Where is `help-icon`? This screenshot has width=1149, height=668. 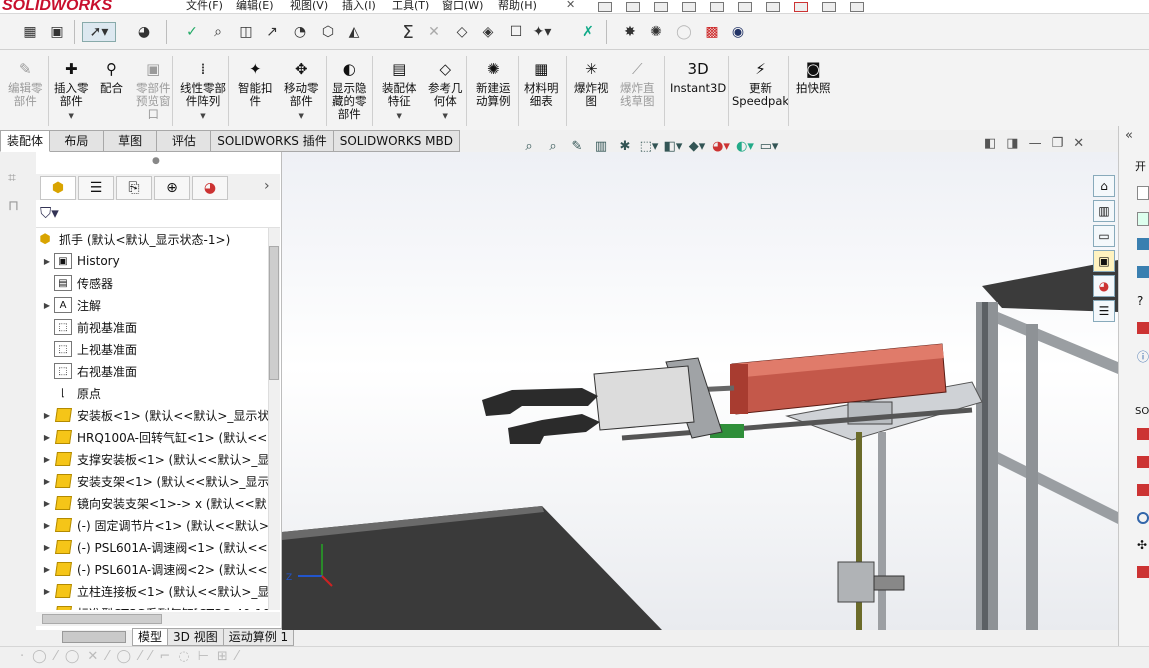
help-icon is located at coordinates (857, 7).